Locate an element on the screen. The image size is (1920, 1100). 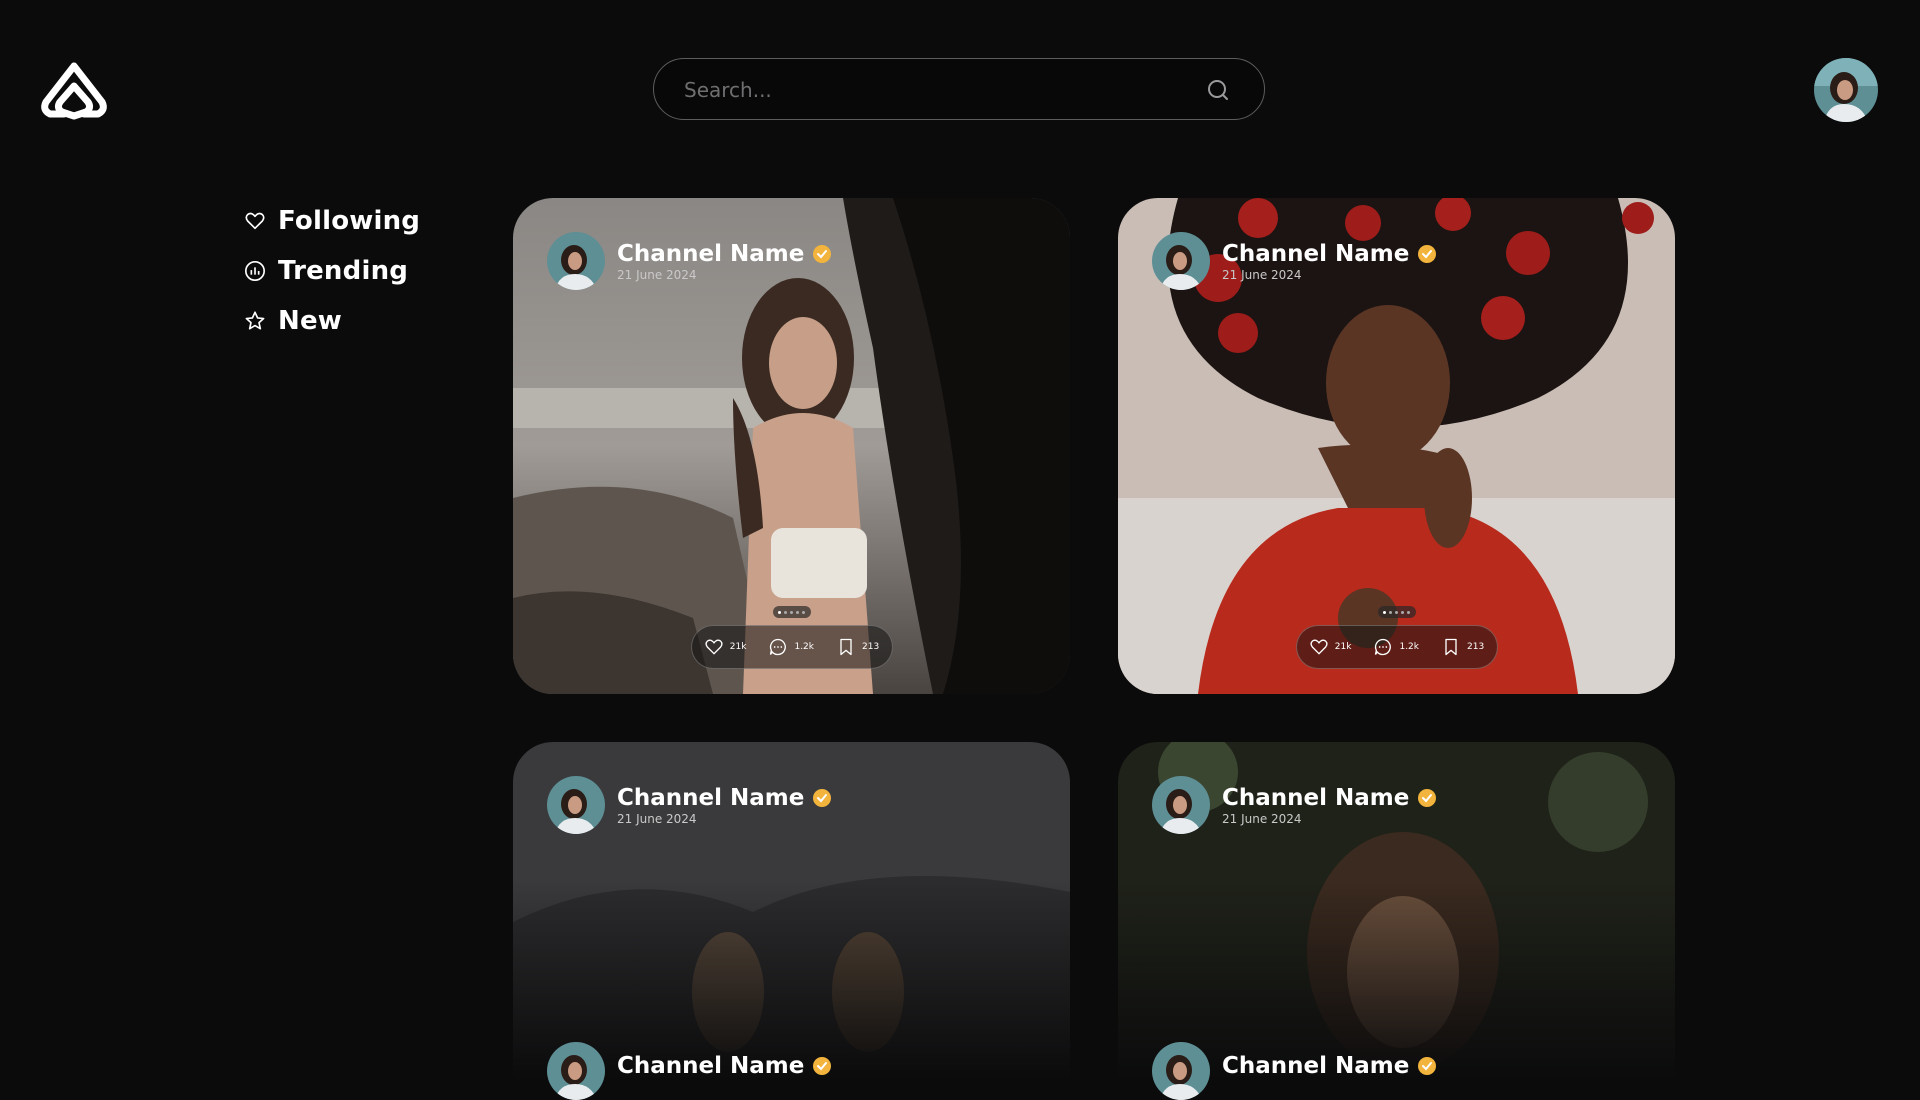
nav-item-label: New is located at coordinates (310, 321).